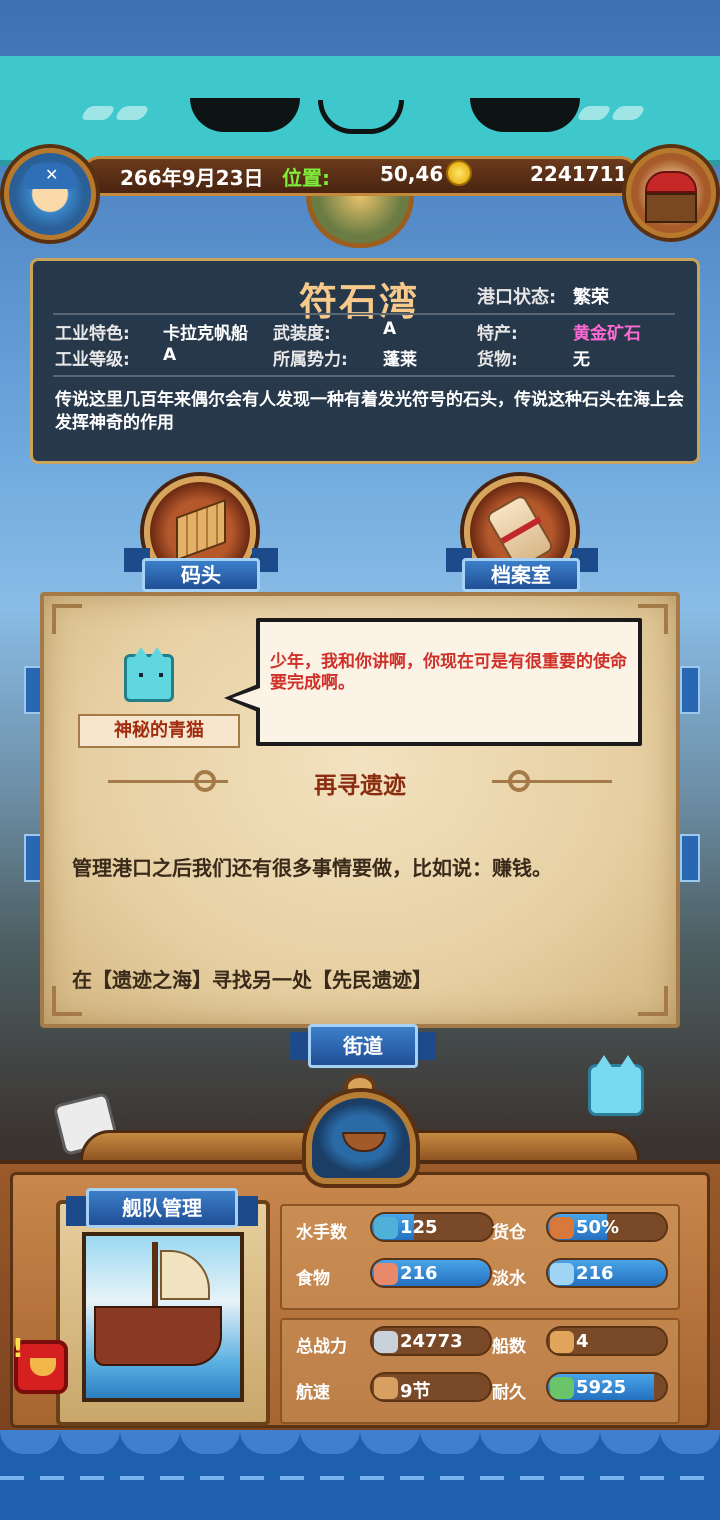 Image resolution: width=720 pixels, height=1520 pixels. What do you see at coordinates (386, 1342) in the screenshot?
I see `crossed-swords-icon` at bounding box center [386, 1342].